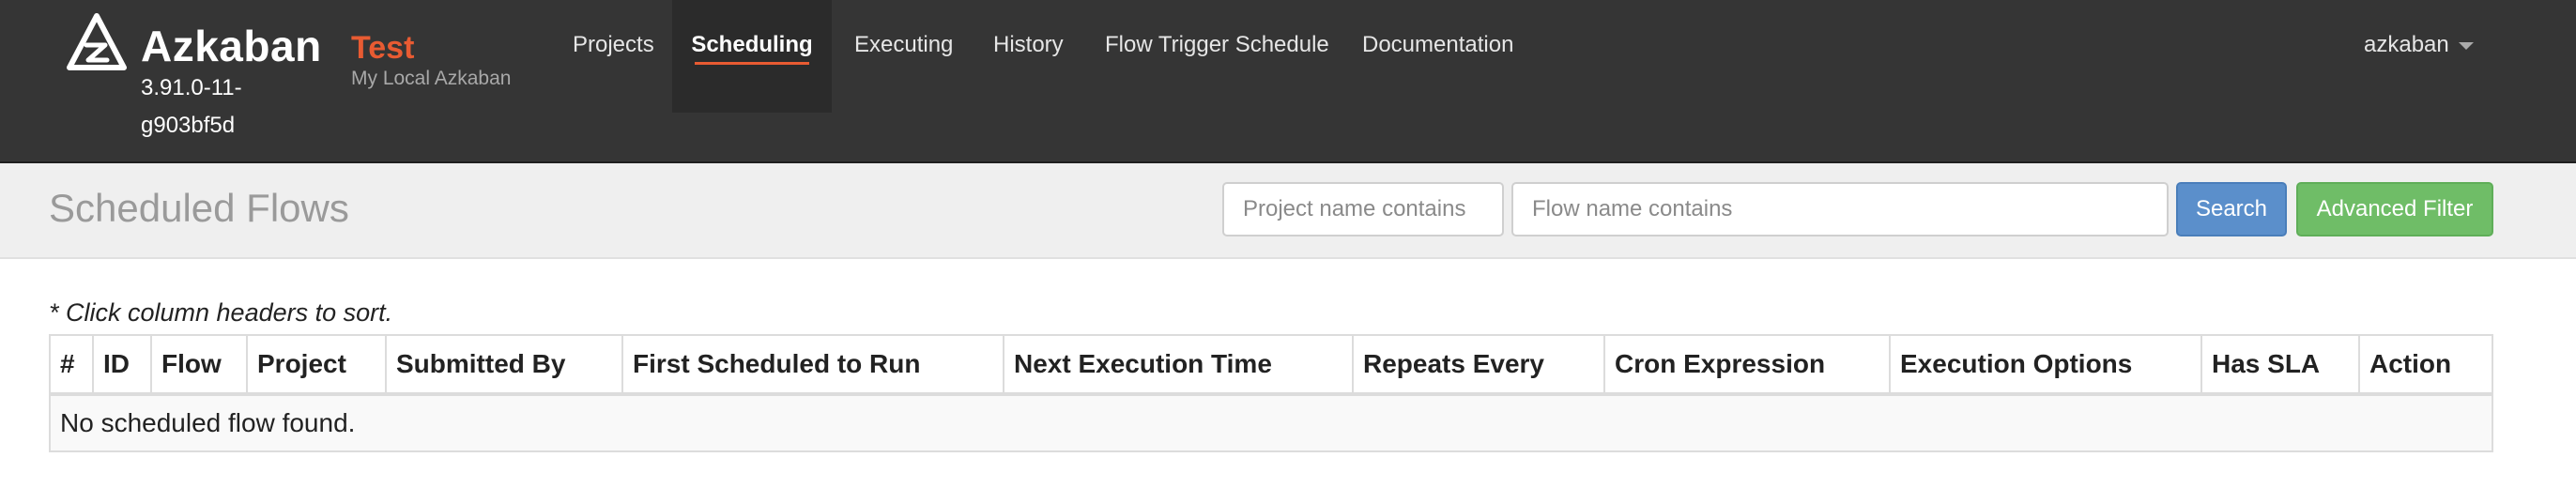 The width and height of the screenshot is (2576, 488). Describe the element at coordinates (72, 364) in the screenshot. I see `column-header-index: #` at that location.